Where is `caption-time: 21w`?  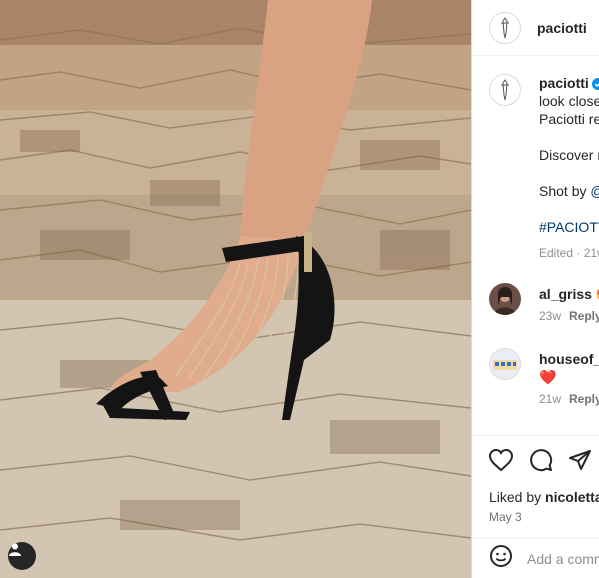 caption-time: 21w is located at coordinates (591, 253).